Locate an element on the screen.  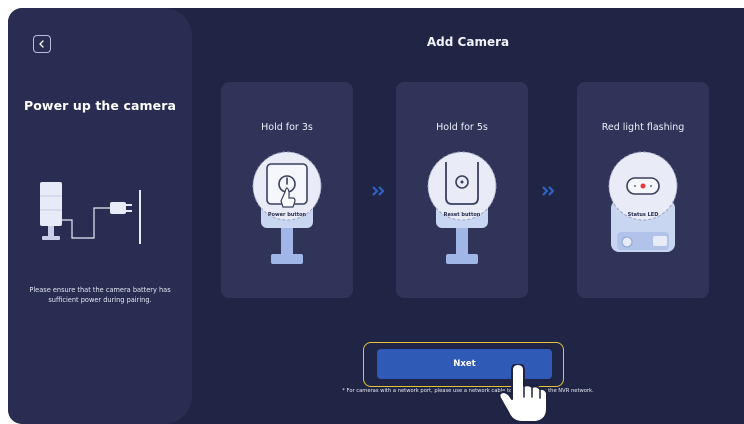
pointing-hand-icon is located at coordinates (523, 393).